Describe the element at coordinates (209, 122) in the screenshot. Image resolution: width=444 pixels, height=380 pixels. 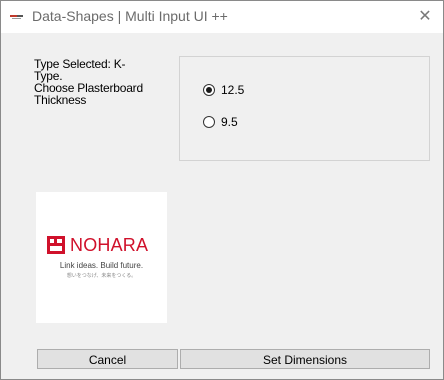
I see `radio-unchecked-icon` at that location.